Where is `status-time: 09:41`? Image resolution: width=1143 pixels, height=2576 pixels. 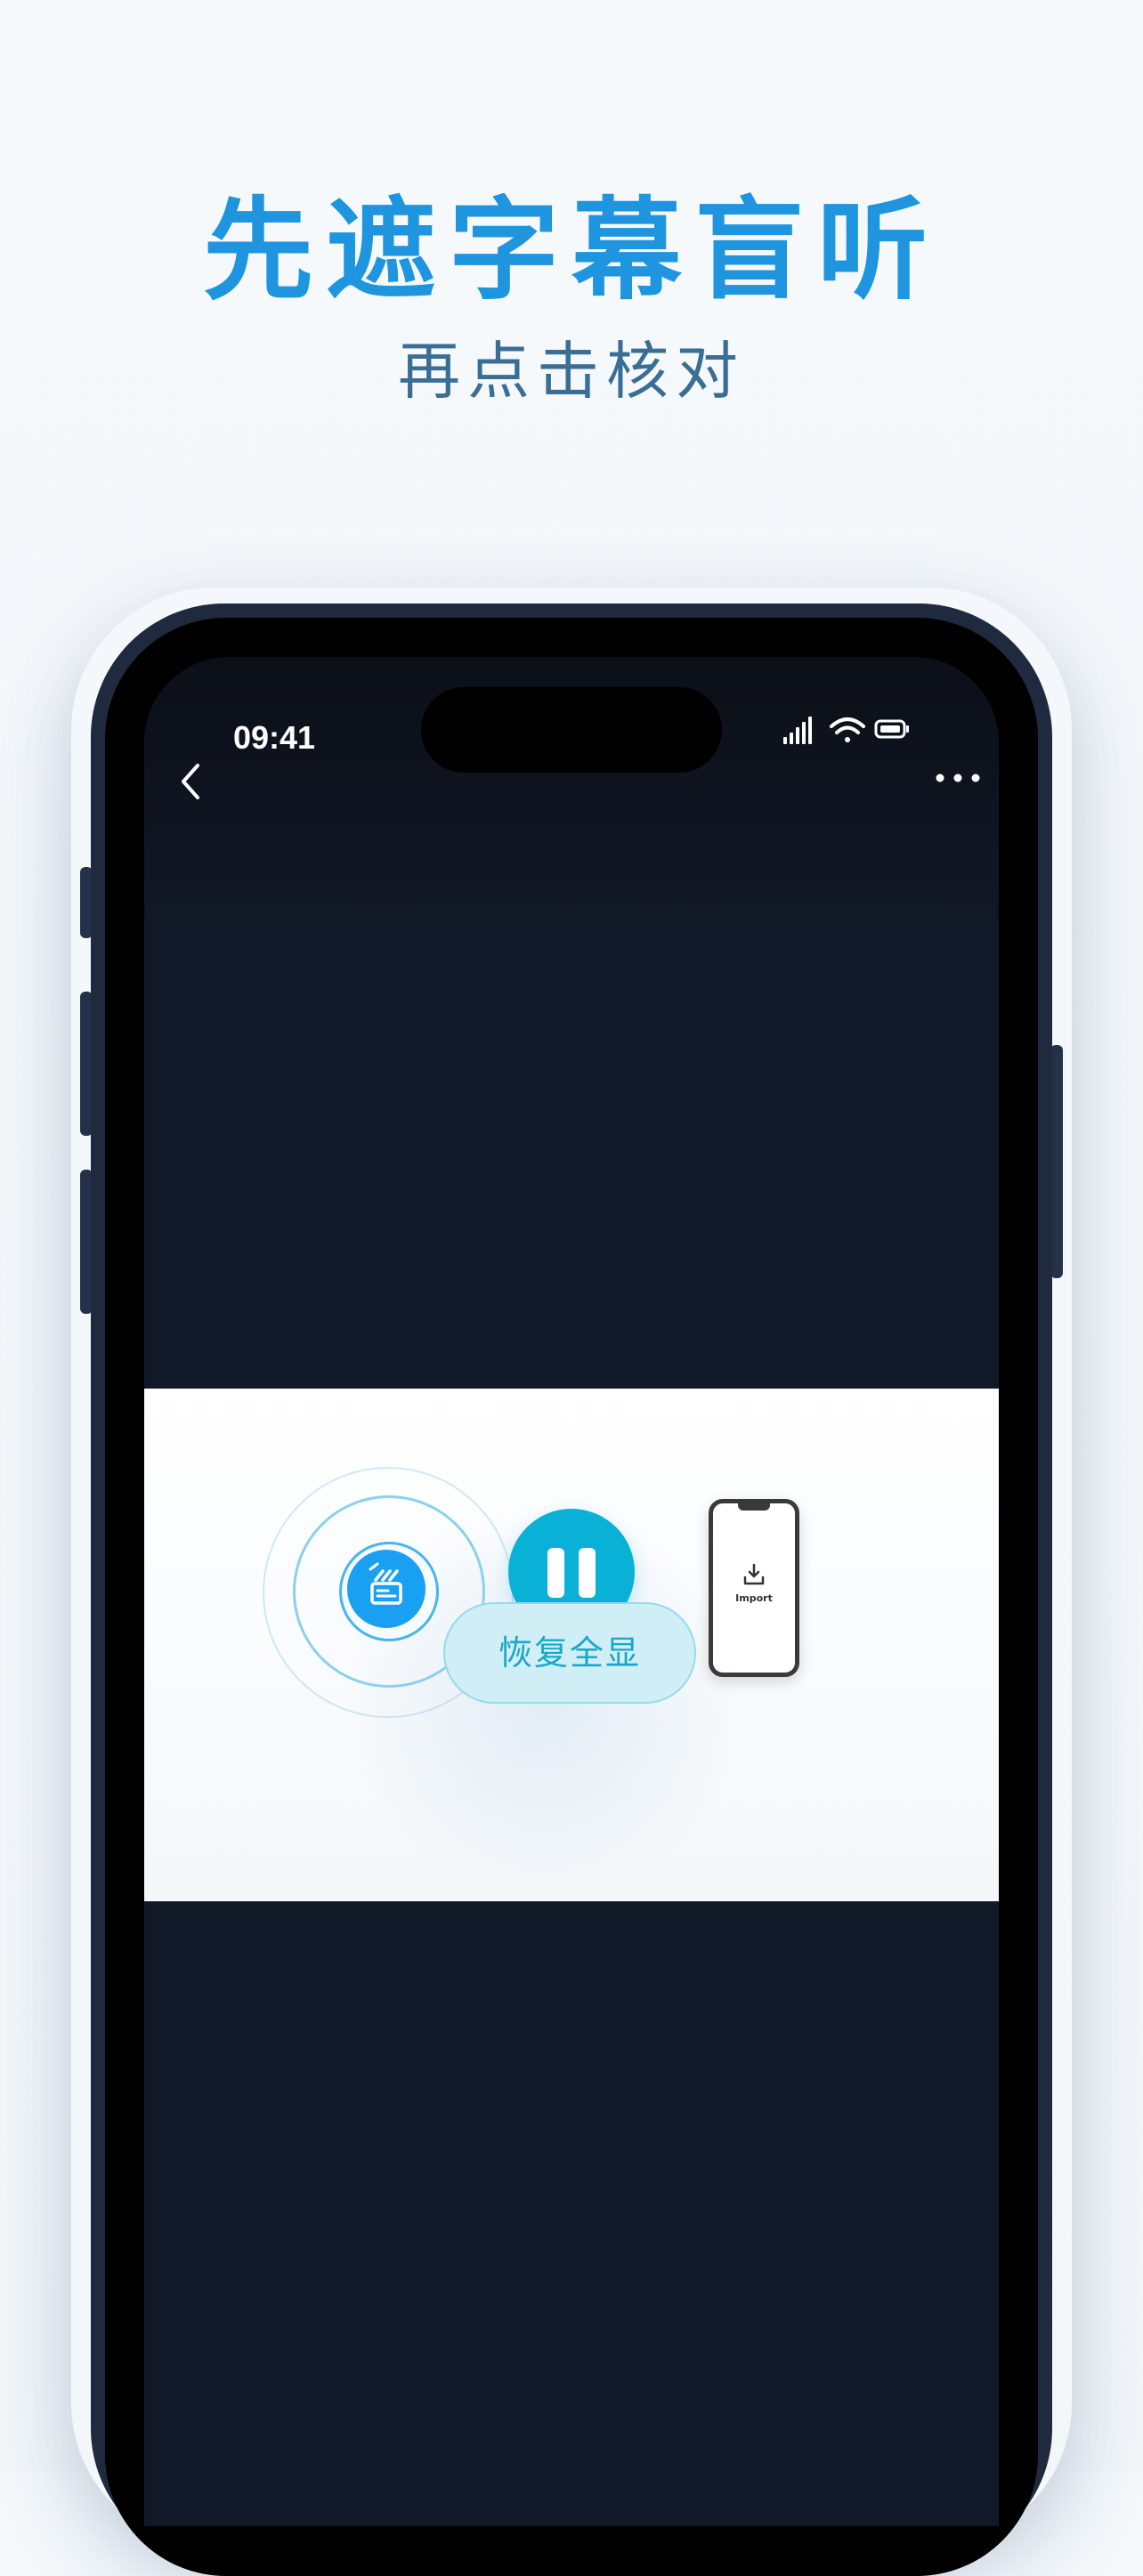
status-time: 09:41 is located at coordinates (274, 737).